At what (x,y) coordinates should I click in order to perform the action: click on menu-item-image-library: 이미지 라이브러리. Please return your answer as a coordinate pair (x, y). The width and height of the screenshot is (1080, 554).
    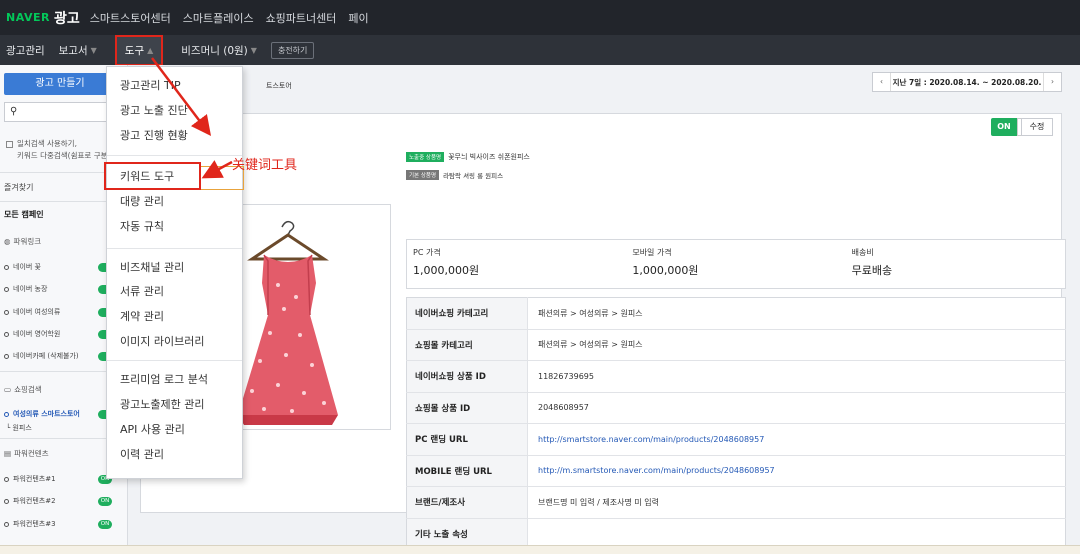
    Looking at the image, I should click on (162, 341).